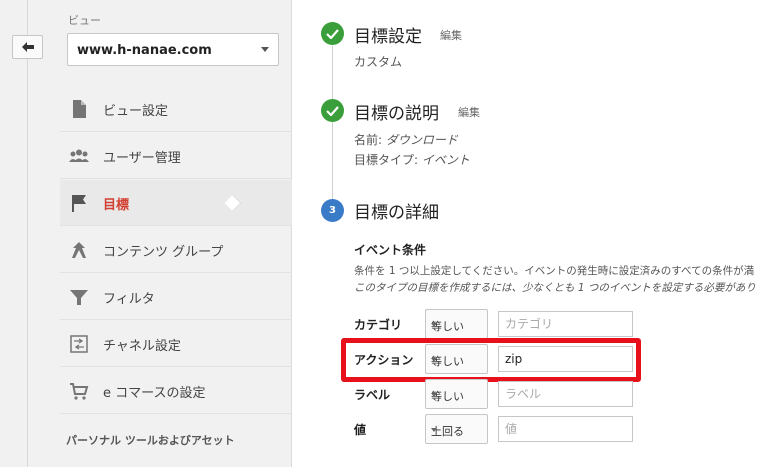  Describe the element at coordinates (445, 160) in the screenshot. I see `summary-value: イベント` at that location.